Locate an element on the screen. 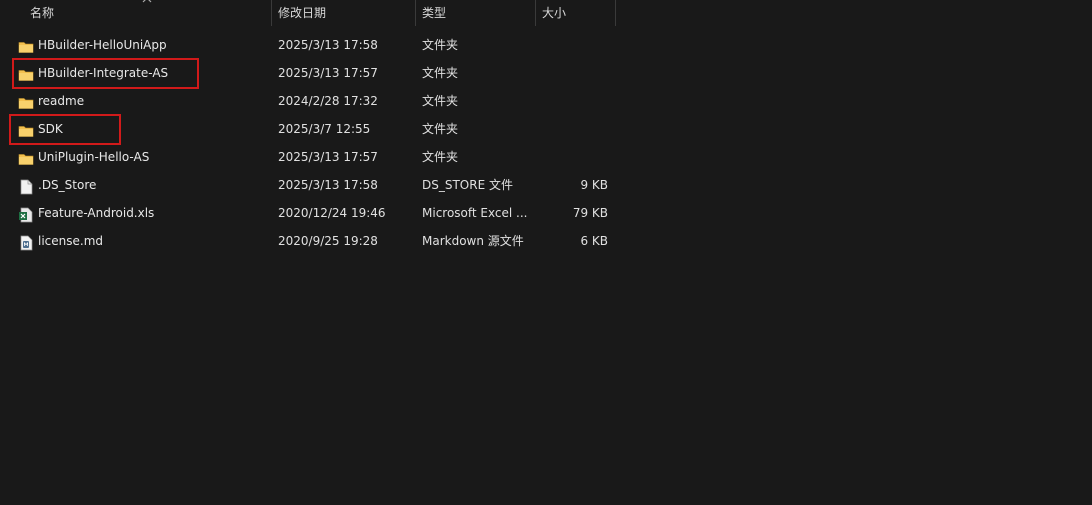 This screenshot has width=1092, height=505. file-size: 9 KB is located at coordinates (594, 185).